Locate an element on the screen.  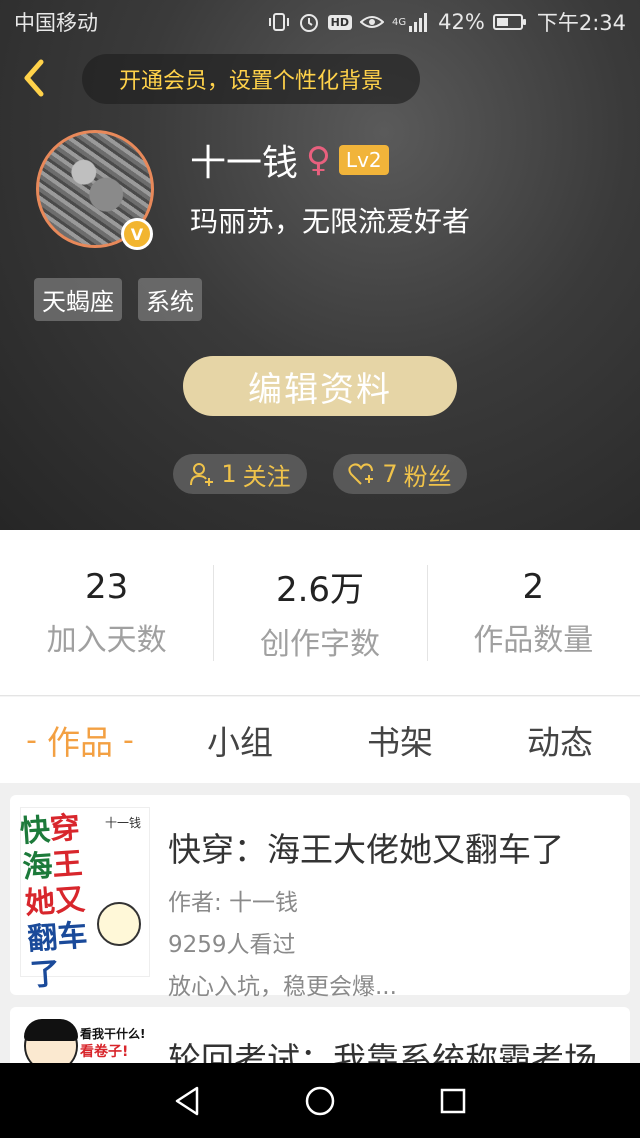
tab-label: 小组 is located at coordinates (240, 742).